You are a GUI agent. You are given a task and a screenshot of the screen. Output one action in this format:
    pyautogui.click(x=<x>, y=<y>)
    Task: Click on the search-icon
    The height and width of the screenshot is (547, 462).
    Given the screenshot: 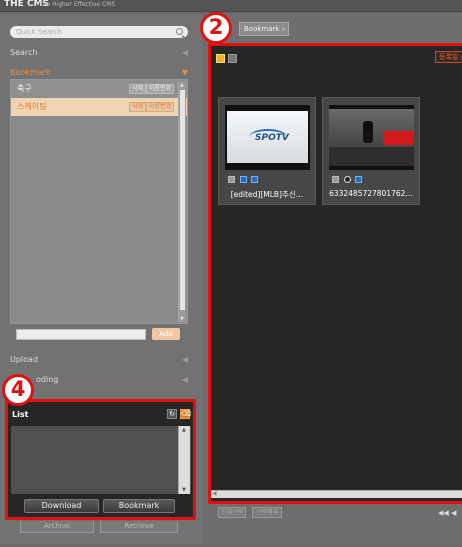 What is the action you would take?
    pyautogui.click(x=179, y=31)
    